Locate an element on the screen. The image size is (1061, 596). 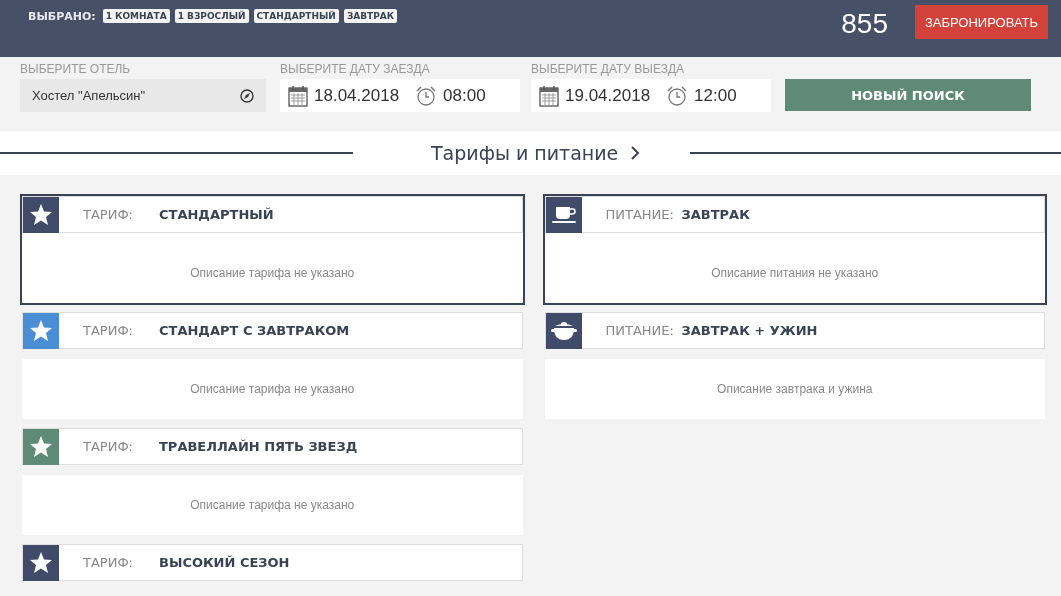
card-name: ЗАВТРАК + УЖИН is located at coordinates (749, 330).